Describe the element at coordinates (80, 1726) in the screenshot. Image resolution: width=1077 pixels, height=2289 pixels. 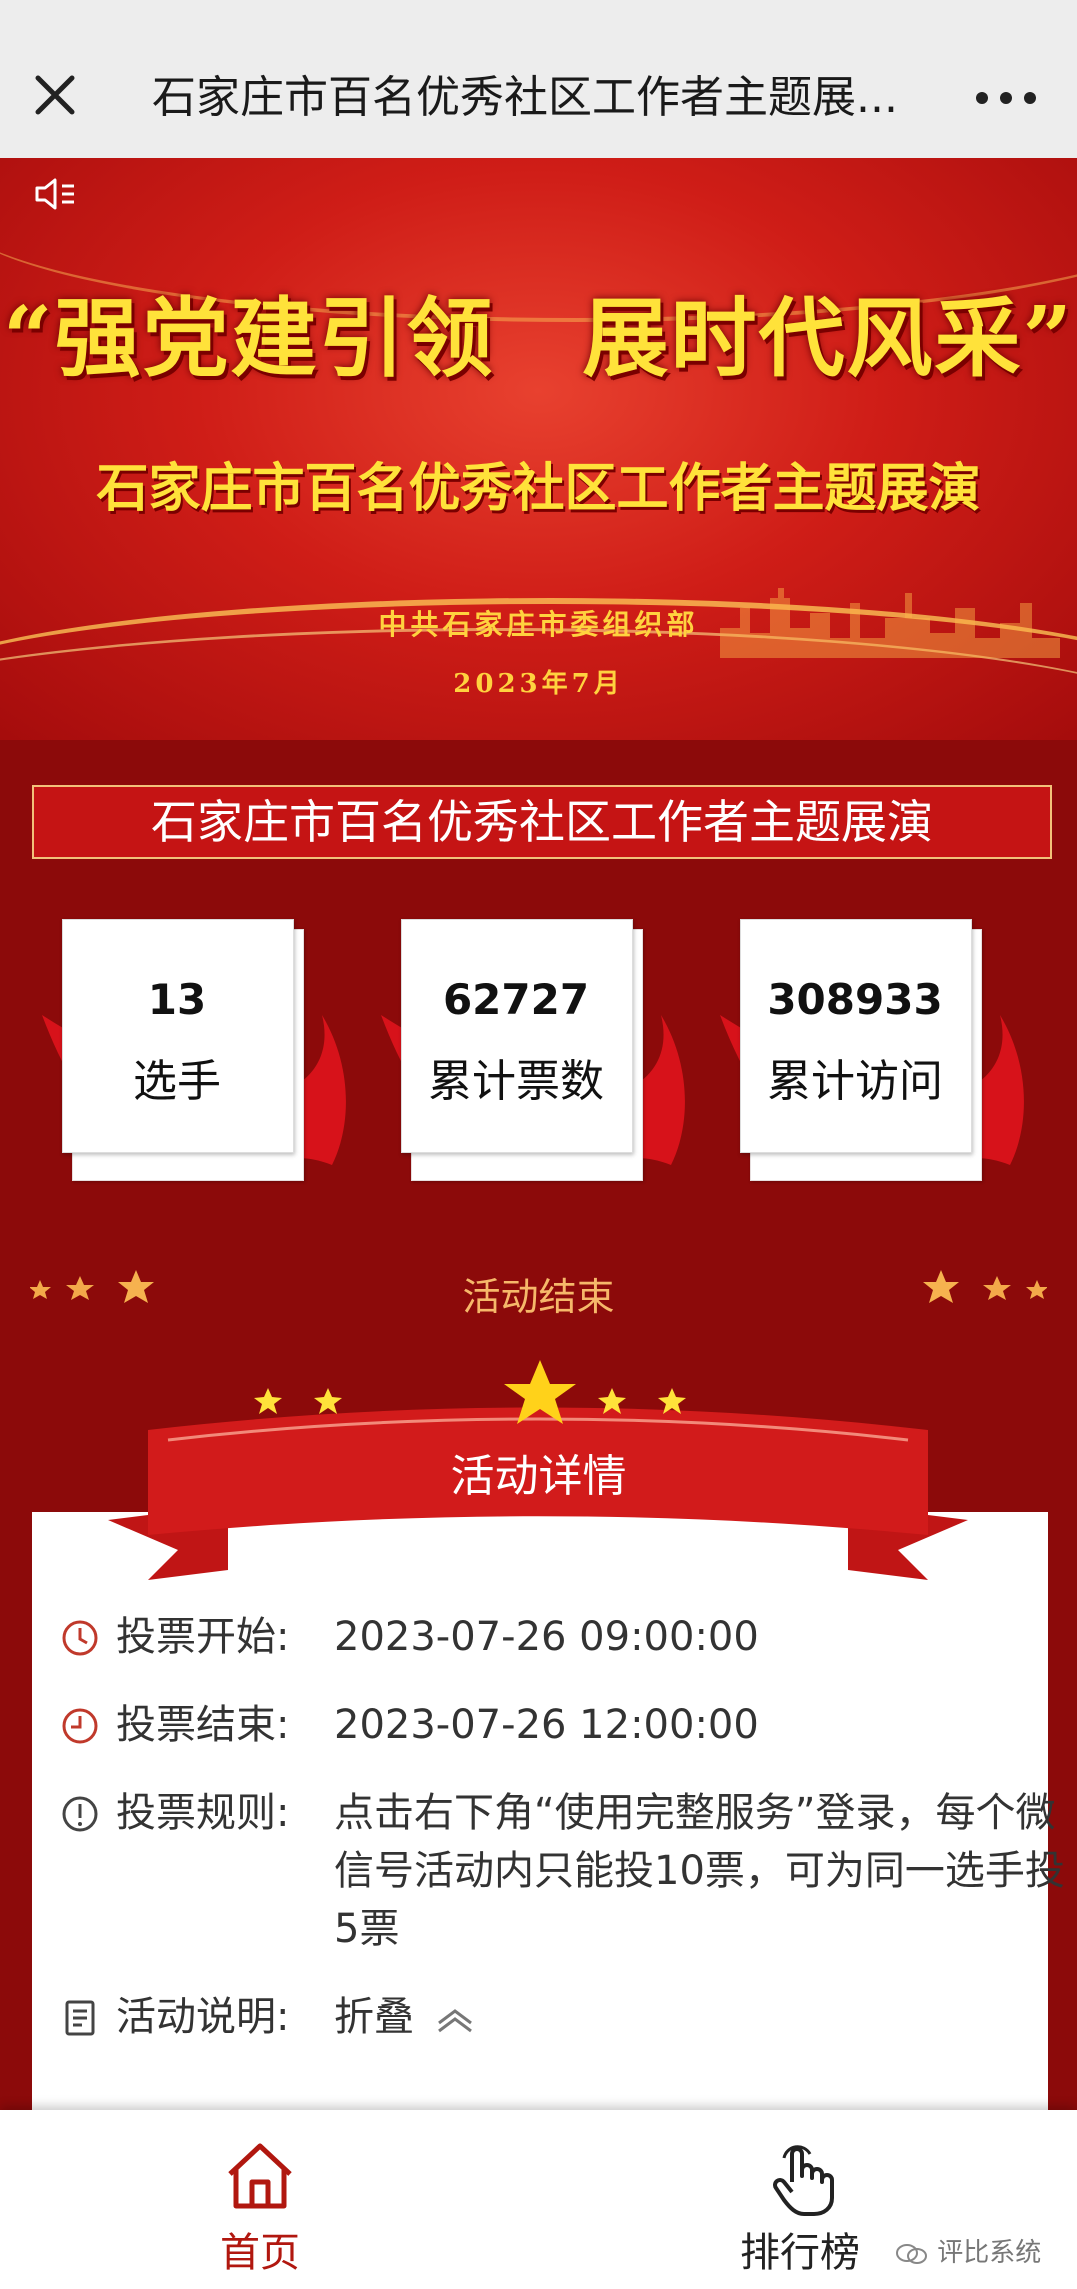
I see `clock-end-icon` at that location.